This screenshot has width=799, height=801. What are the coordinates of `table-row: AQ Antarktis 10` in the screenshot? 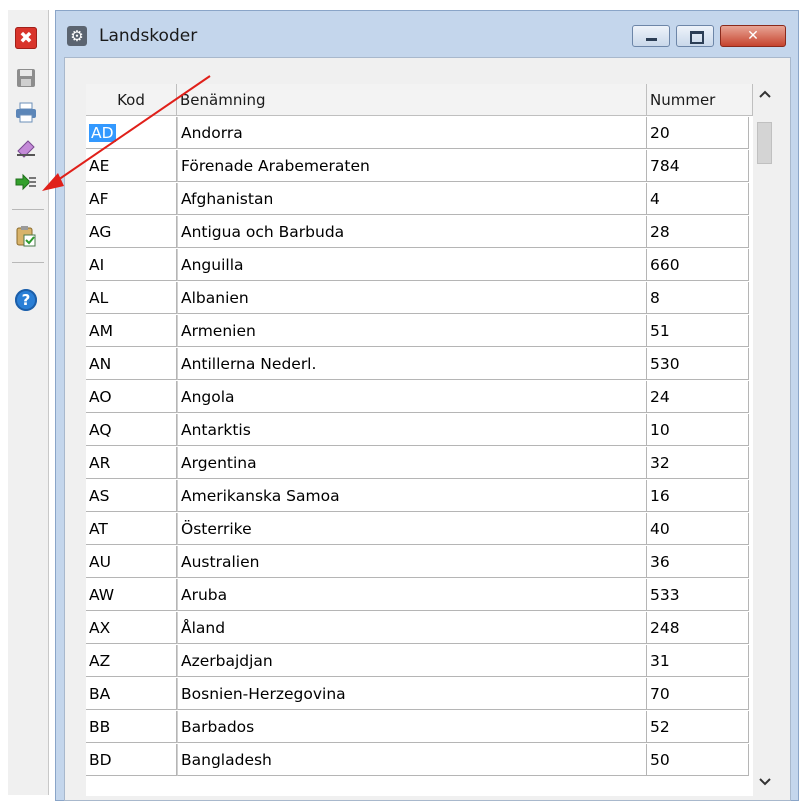 It's located at (419, 430).